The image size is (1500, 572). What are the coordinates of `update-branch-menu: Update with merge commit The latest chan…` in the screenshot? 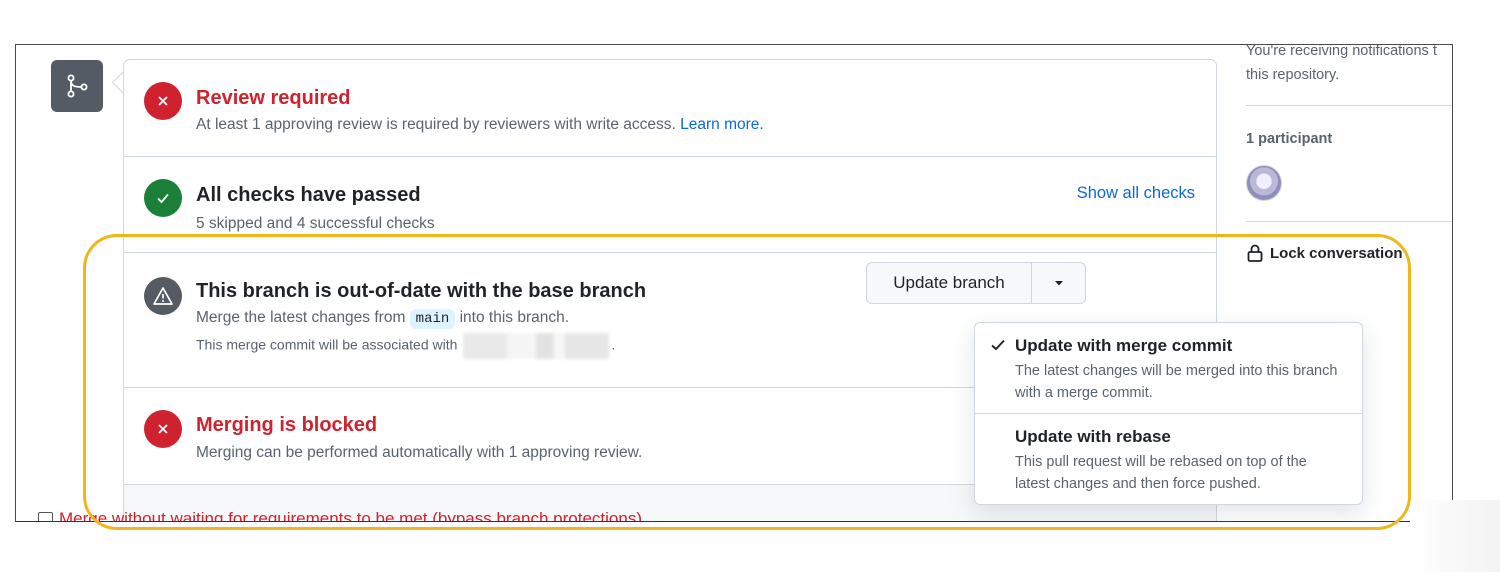 It's located at (1168, 413).